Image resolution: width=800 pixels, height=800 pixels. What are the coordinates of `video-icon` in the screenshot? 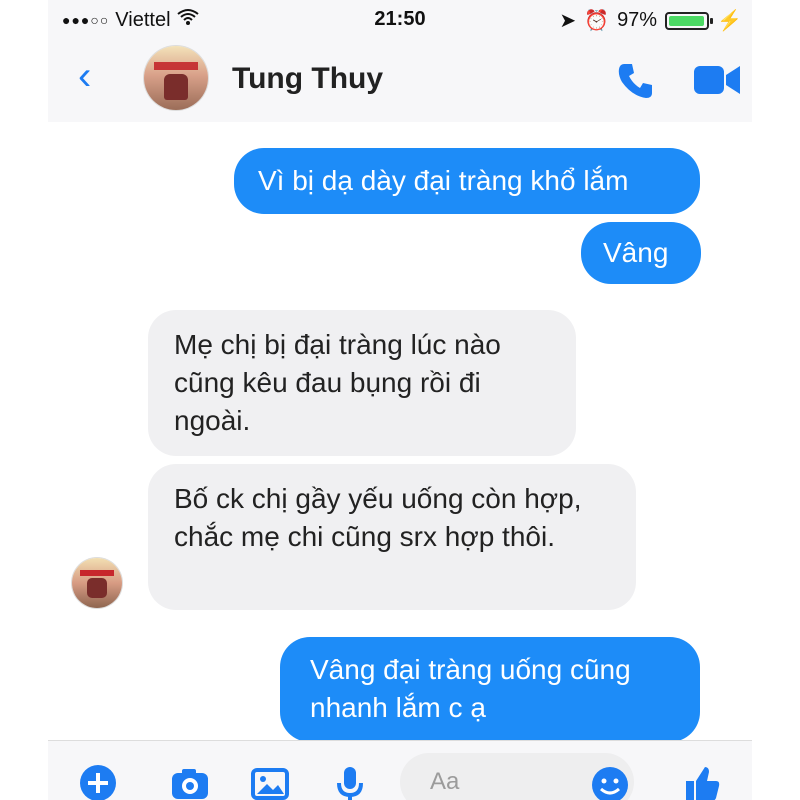 It's located at (717, 80).